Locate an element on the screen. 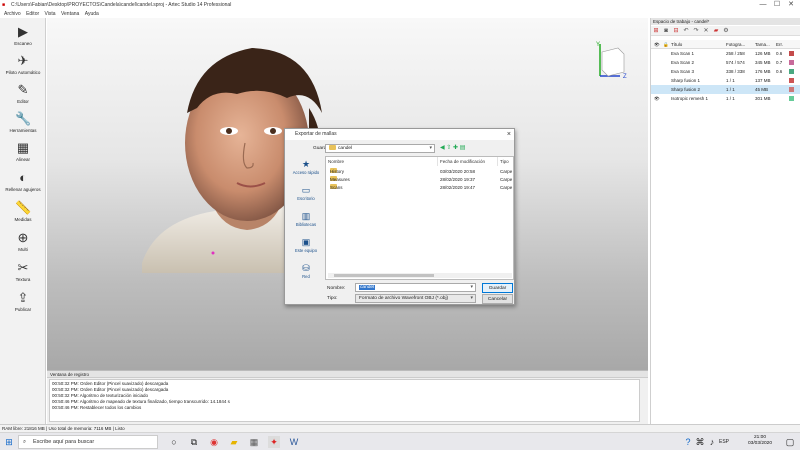 The width and height of the screenshot is (800, 450). file-explorer-icon: ▰ is located at coordinates (234, 442).